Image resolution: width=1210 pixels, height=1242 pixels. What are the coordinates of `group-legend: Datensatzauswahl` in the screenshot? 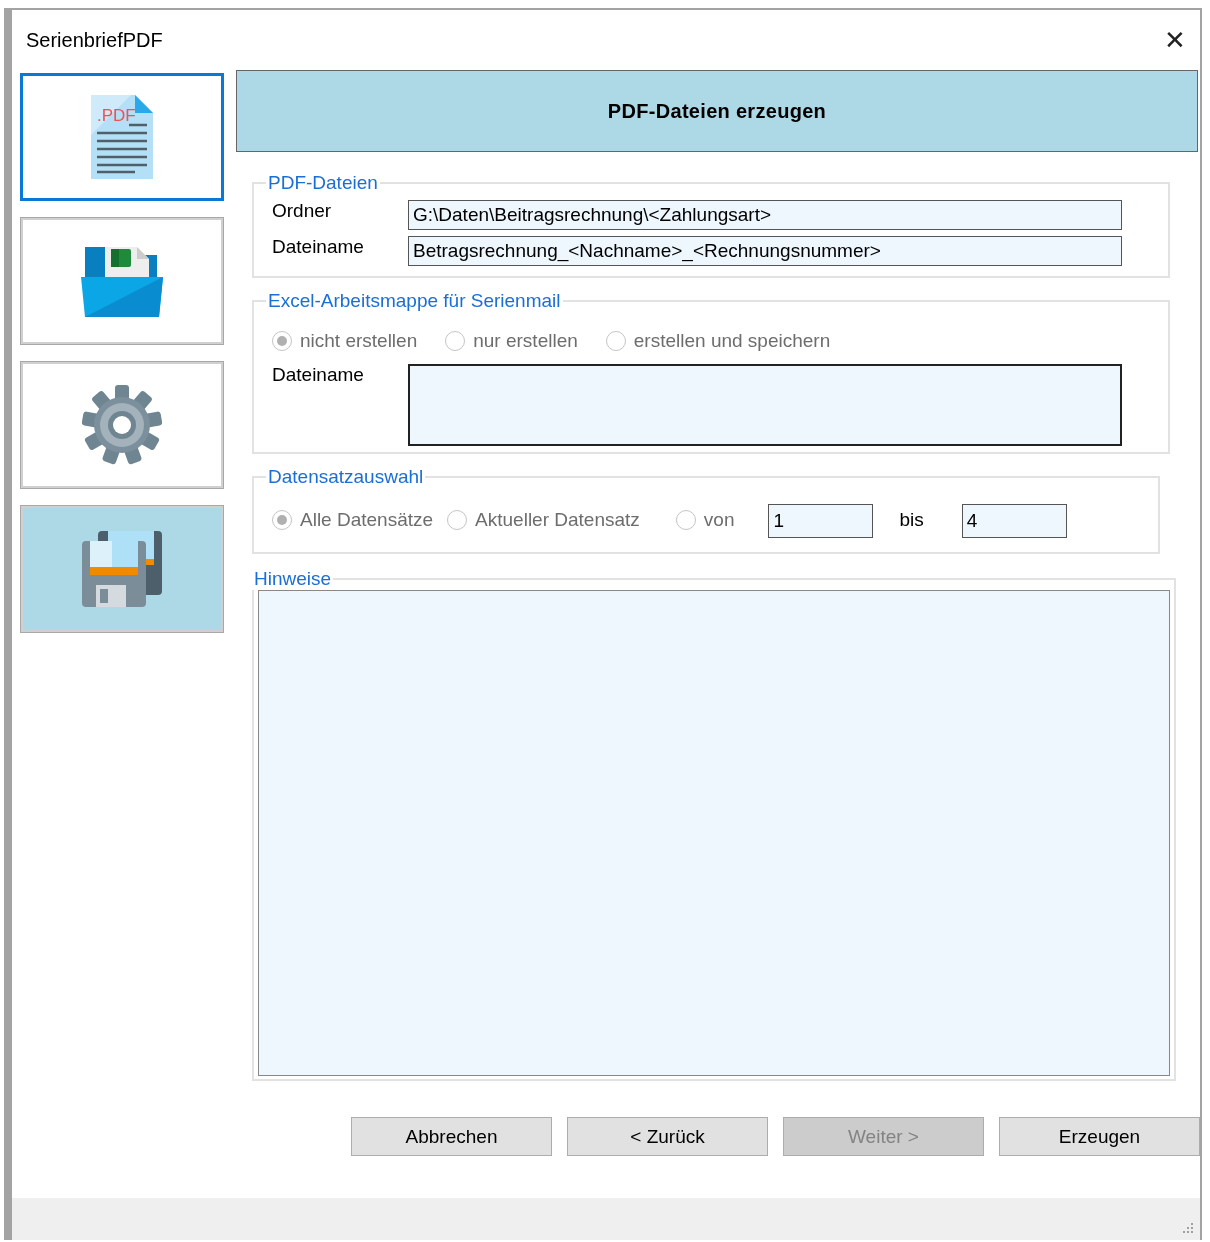 It's located at (346, 477).